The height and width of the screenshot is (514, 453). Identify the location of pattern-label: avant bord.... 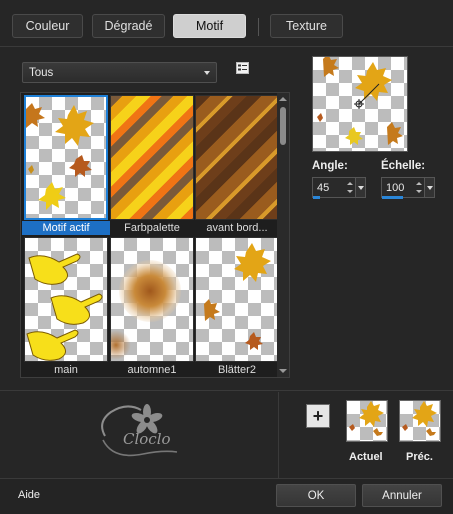
(237, 228).